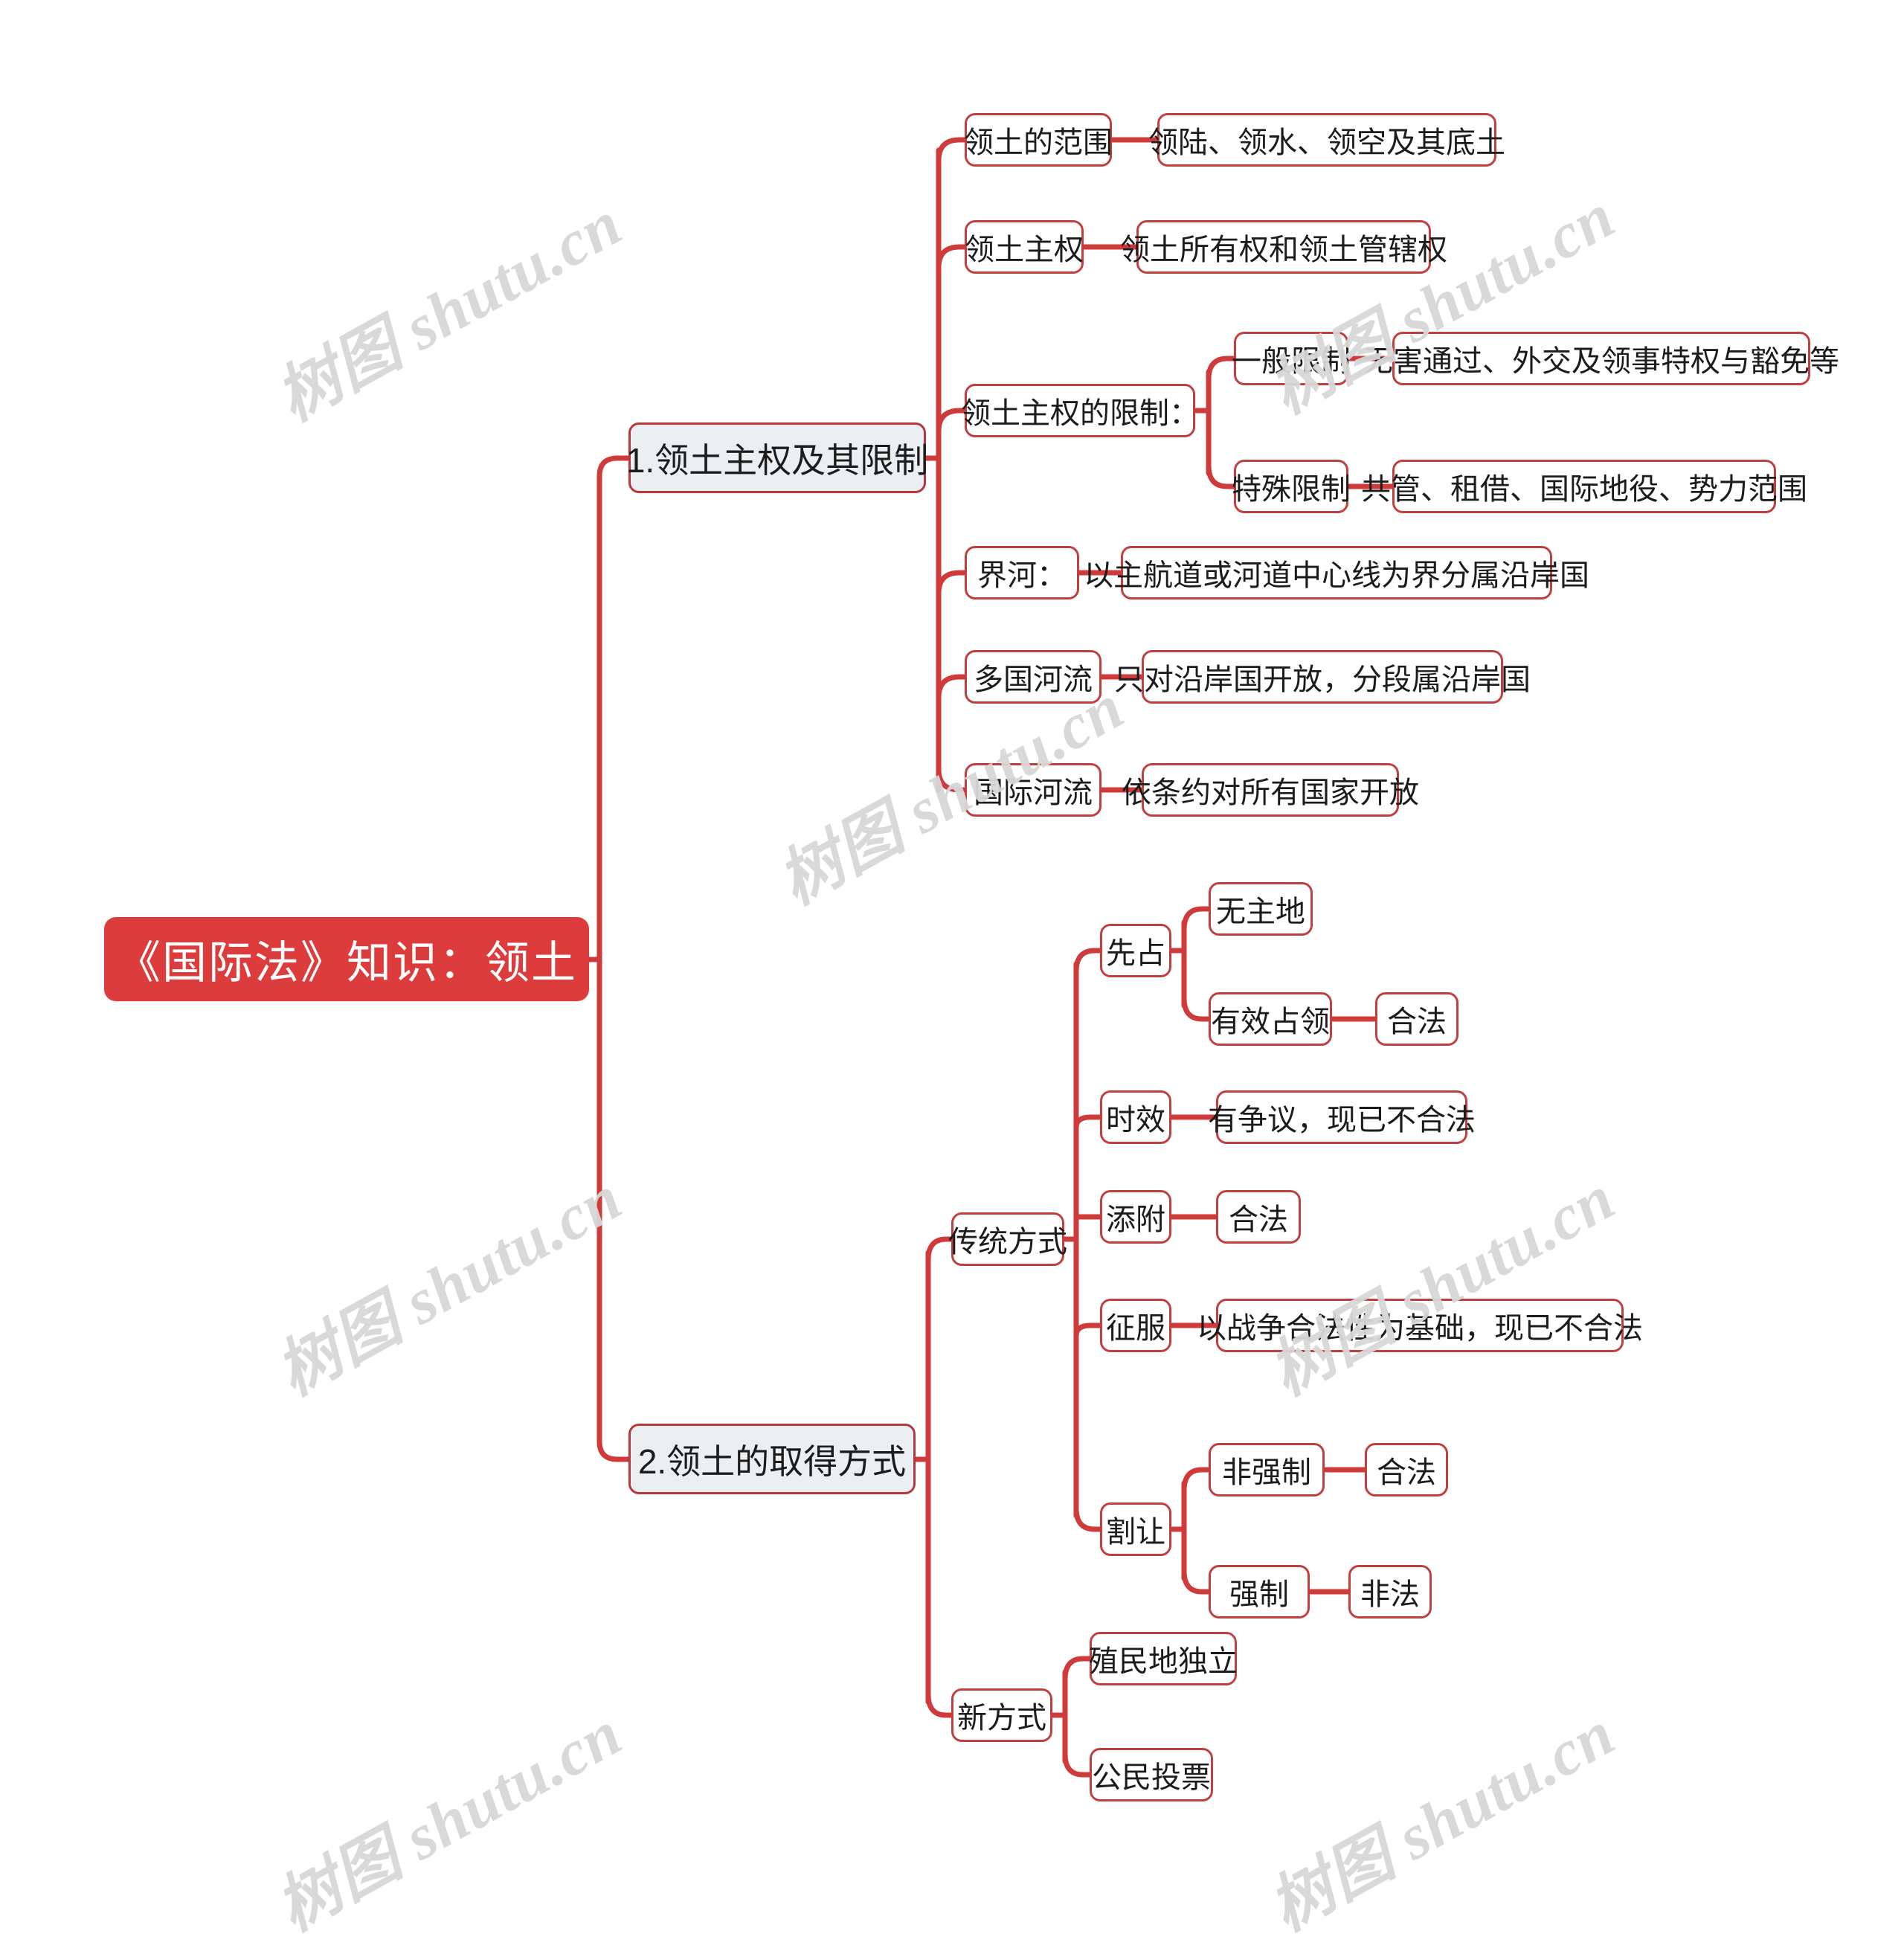 The image size is (1904, 1948). Describe the element at coordinates (1135, 1217) in the screenshot. I see `node-accretion: 添附` at that location.